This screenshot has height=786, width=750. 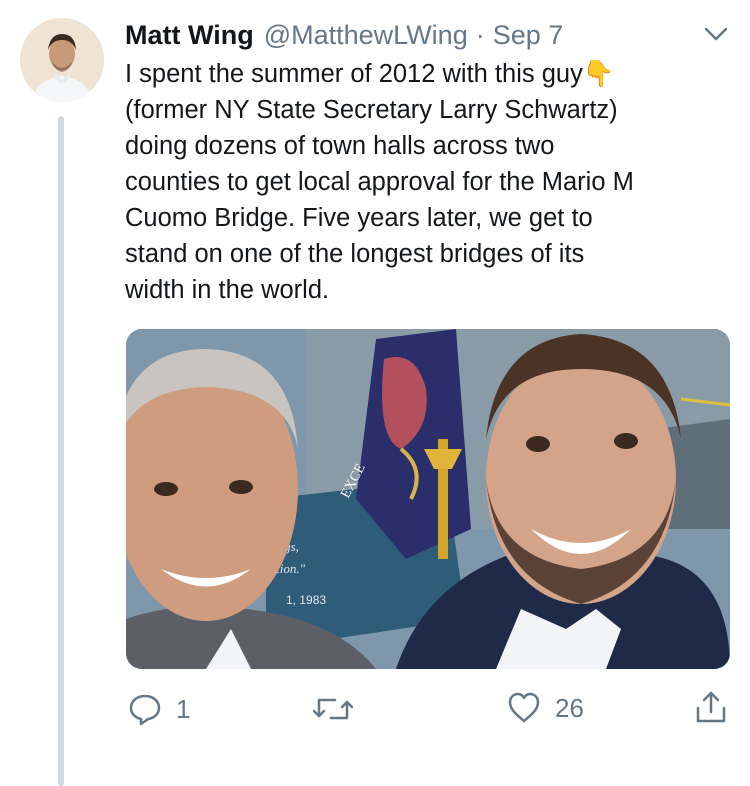 What do you see at coordinates (375, 710) in the screenshot?
I see `tweet-actions: 1 26` at bounding box center [375, 710].